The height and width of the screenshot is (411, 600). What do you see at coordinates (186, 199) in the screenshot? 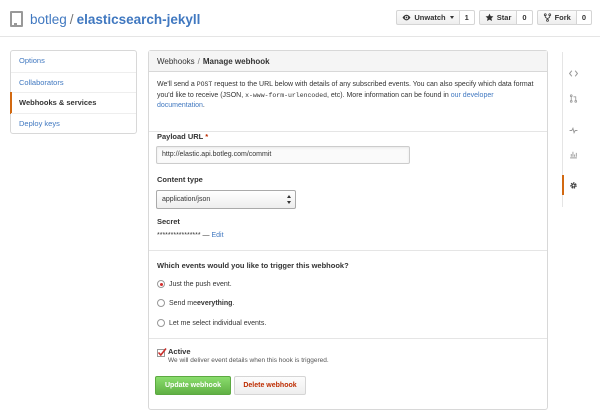
I see `content-type-value: application/json` at bounding box center [186, 199].